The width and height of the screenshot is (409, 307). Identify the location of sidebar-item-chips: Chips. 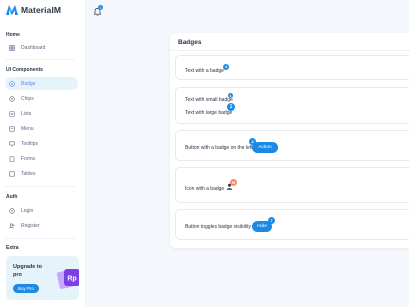
(41, 98).